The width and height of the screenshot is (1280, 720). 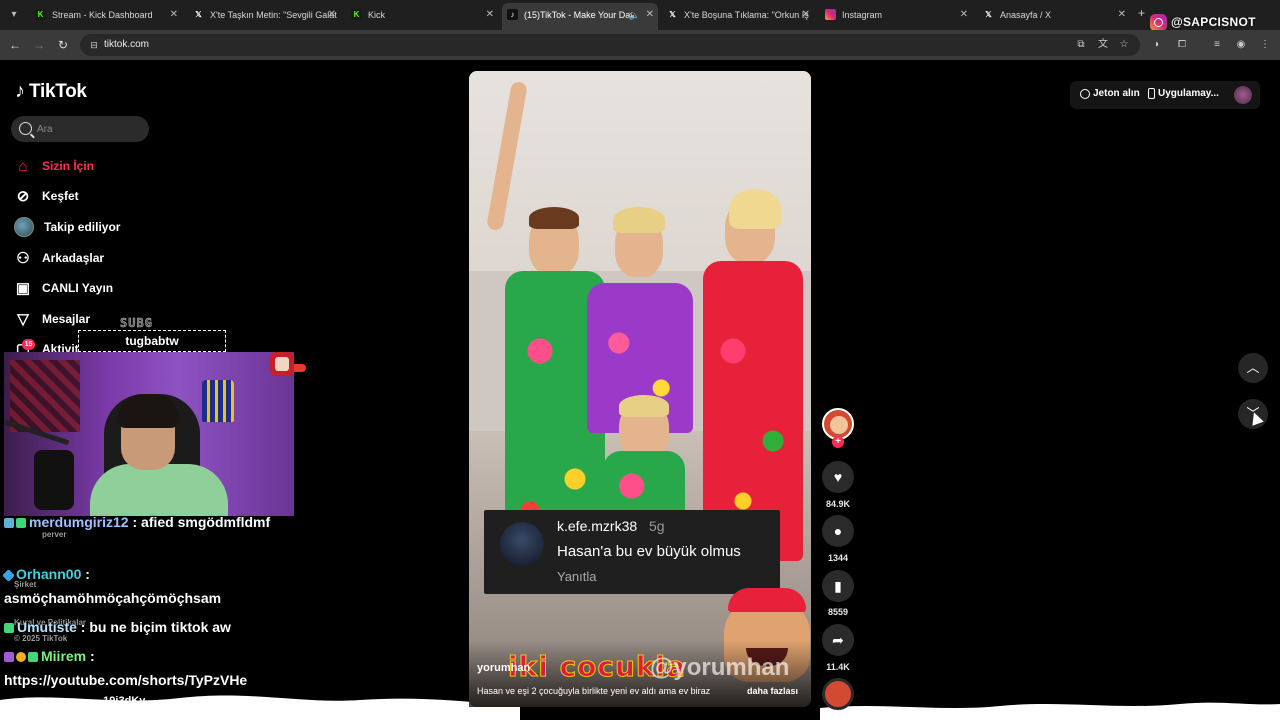 I want to click on sidebar-item-explore: ⊘ Keşfet, so click(x=46, y=196).